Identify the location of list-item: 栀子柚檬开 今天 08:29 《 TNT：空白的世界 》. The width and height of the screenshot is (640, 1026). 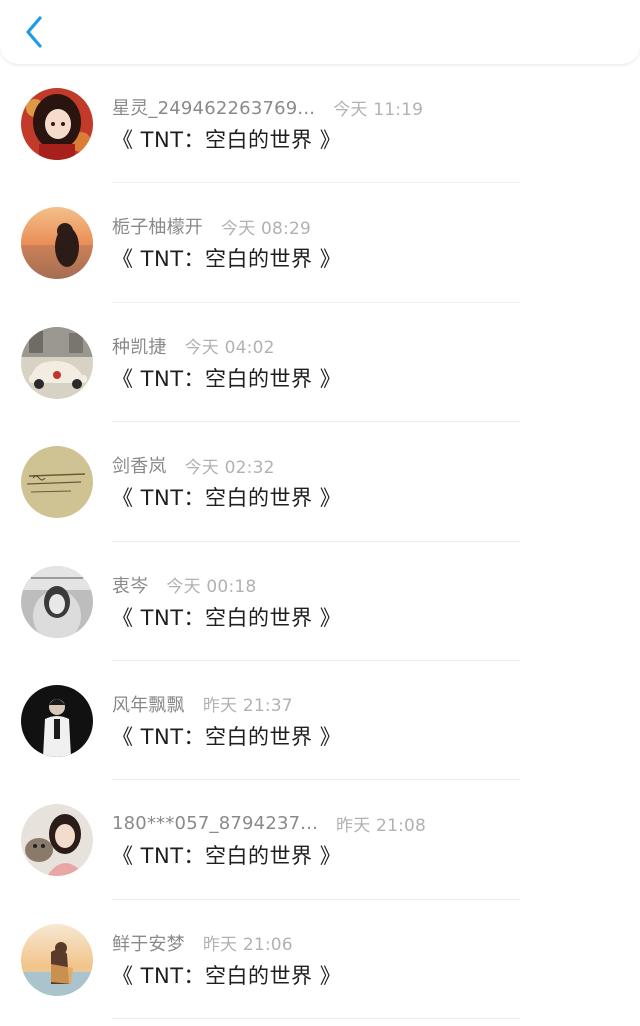
(320, 243).